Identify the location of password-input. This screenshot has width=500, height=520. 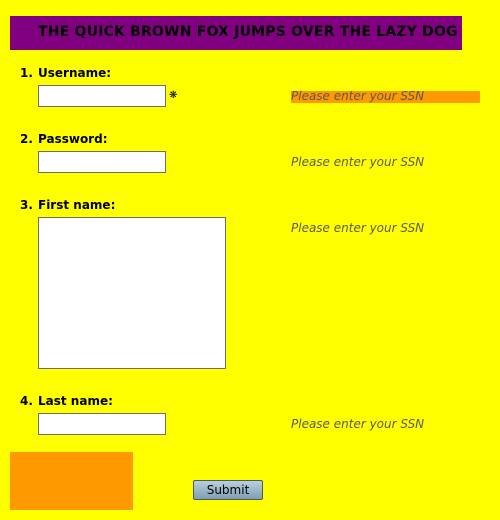
(102, 162).